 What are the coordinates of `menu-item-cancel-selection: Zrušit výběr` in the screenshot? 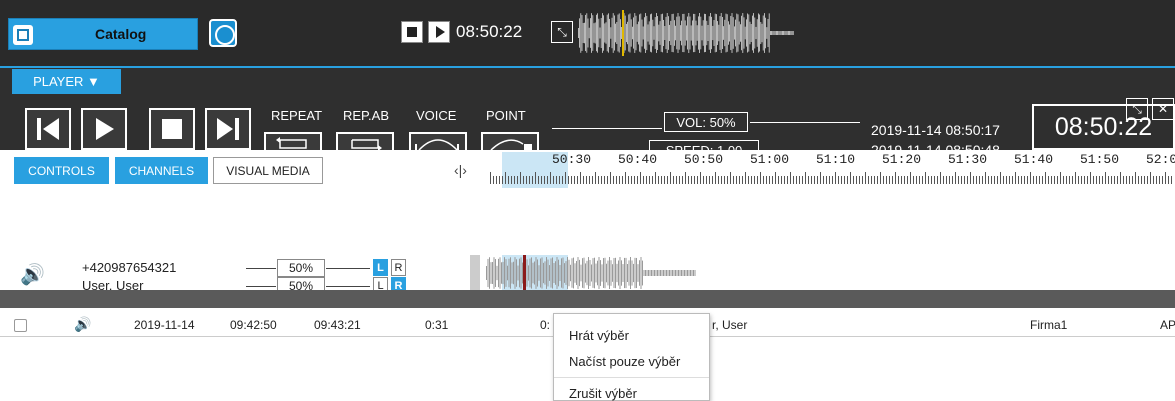 It's located at (603, 393).